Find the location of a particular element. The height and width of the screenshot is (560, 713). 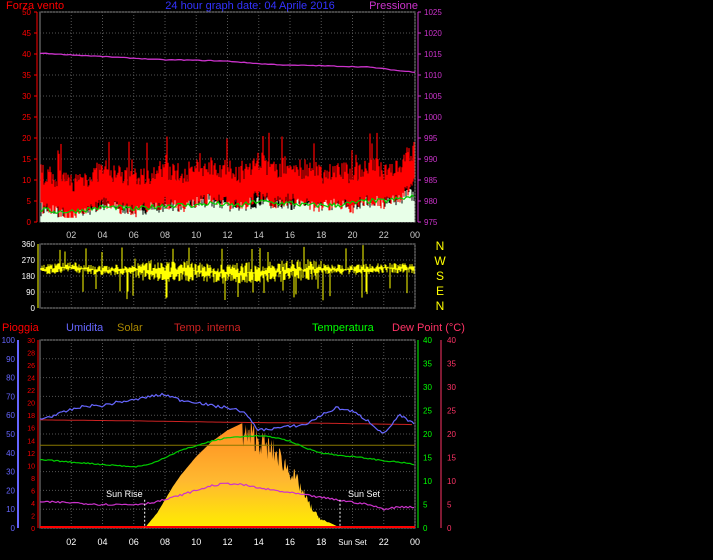

dew-point-label: Dew Point (°C) is located at coordinates (428, 328).